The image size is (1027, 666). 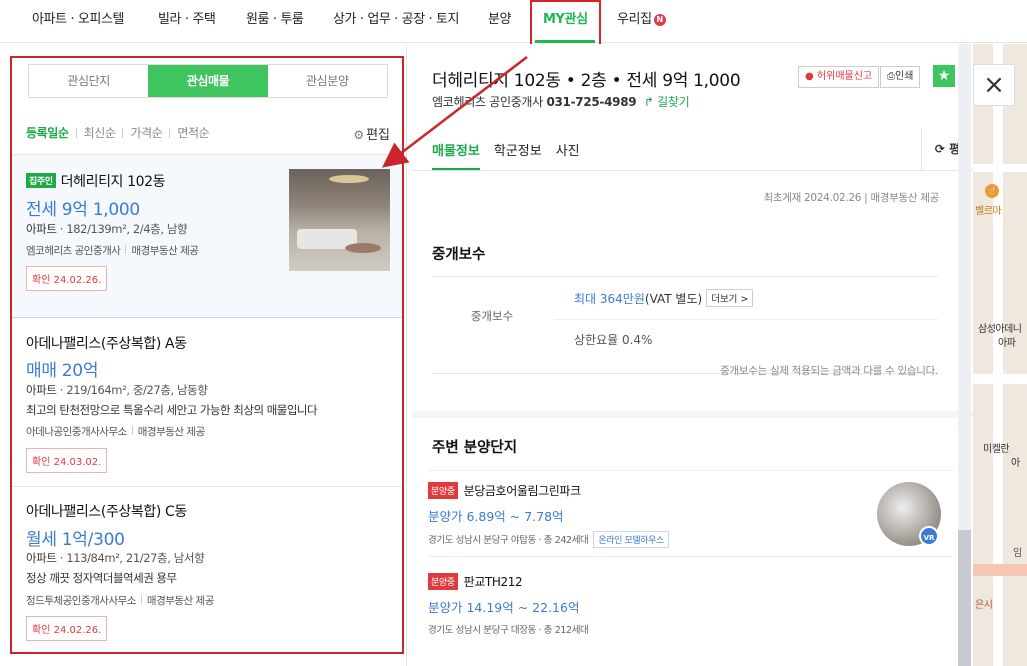 What do you see at coordinates (984, 605) in the screenshot?
I see `map-label: 은시` at bounding box center [984, 605].